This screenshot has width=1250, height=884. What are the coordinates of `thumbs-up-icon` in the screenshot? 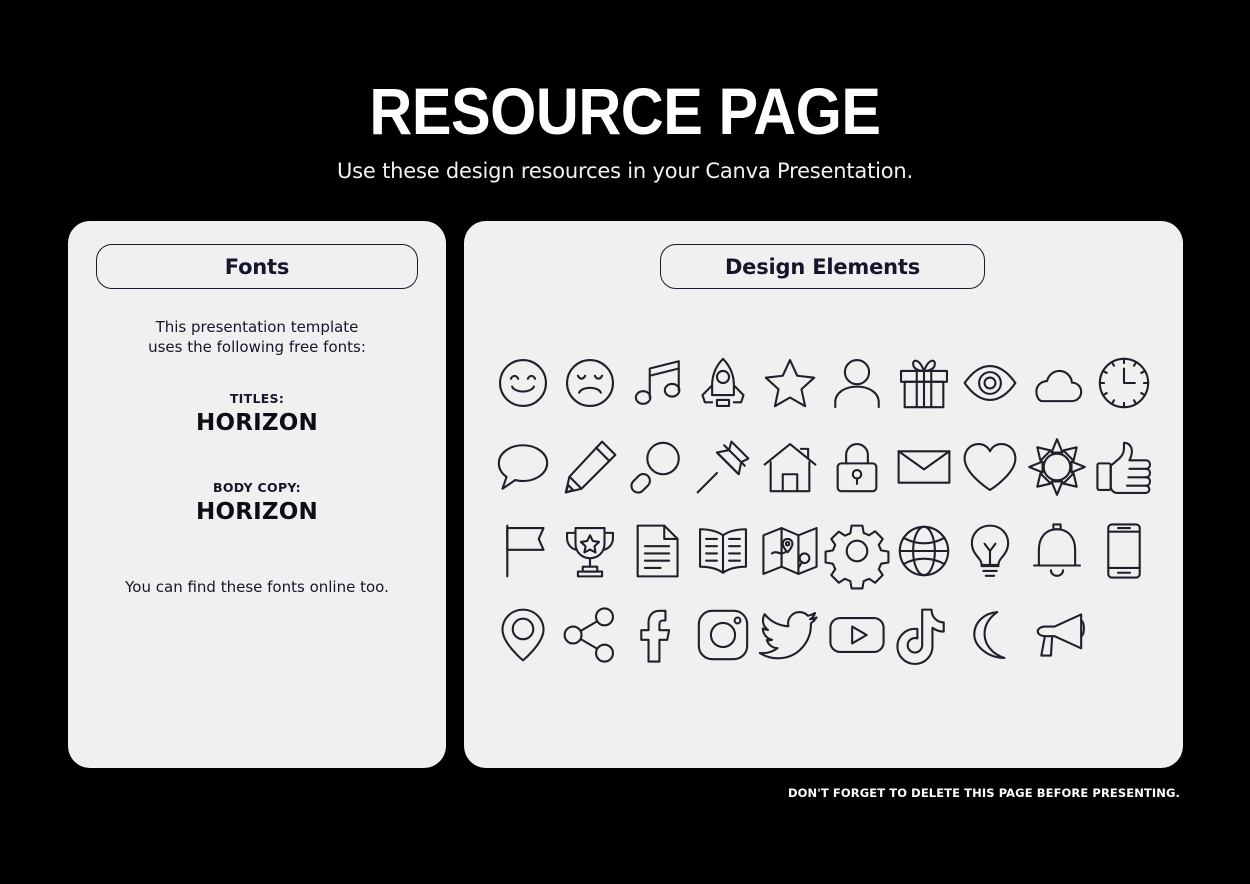 It's located at (1124, 467).